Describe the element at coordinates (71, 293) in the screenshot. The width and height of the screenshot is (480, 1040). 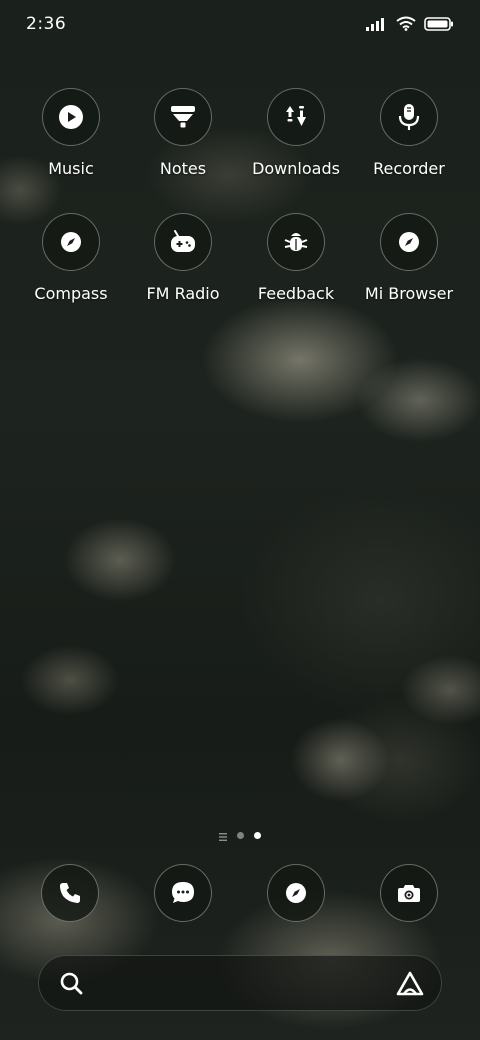
I see `app-label: Compass` at that location.